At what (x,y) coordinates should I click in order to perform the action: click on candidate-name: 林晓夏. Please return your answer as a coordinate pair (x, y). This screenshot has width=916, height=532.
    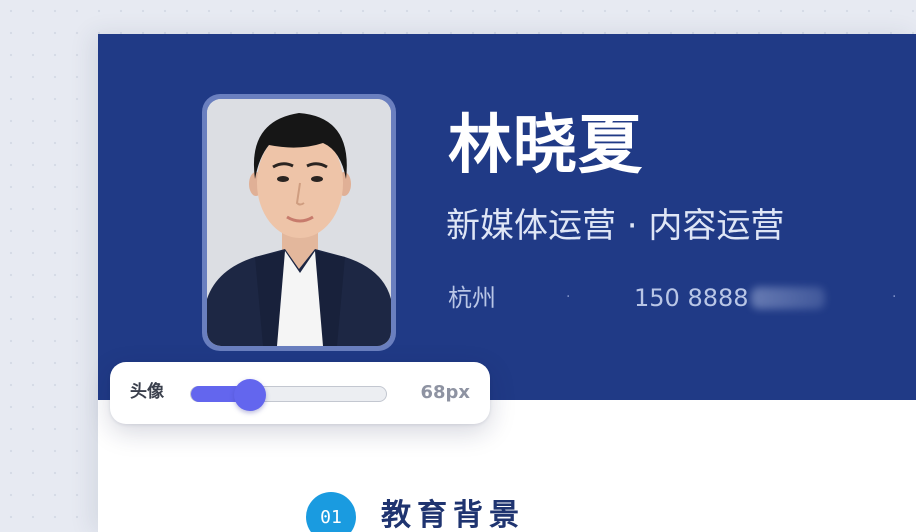
    Looking at the image, I should click on (545, 146).